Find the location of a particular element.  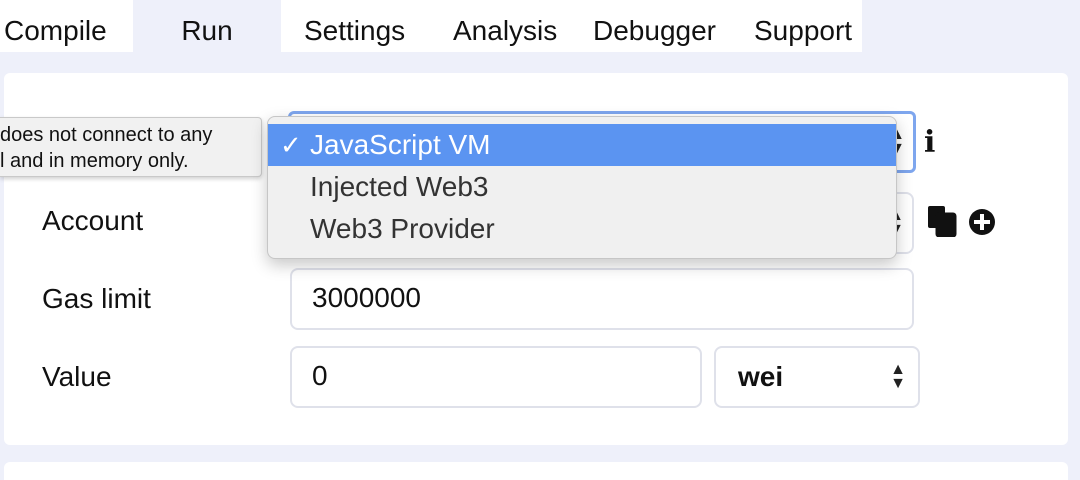

value-unit-select: wei ▲ ▼ is located at coordinates (817, 377).